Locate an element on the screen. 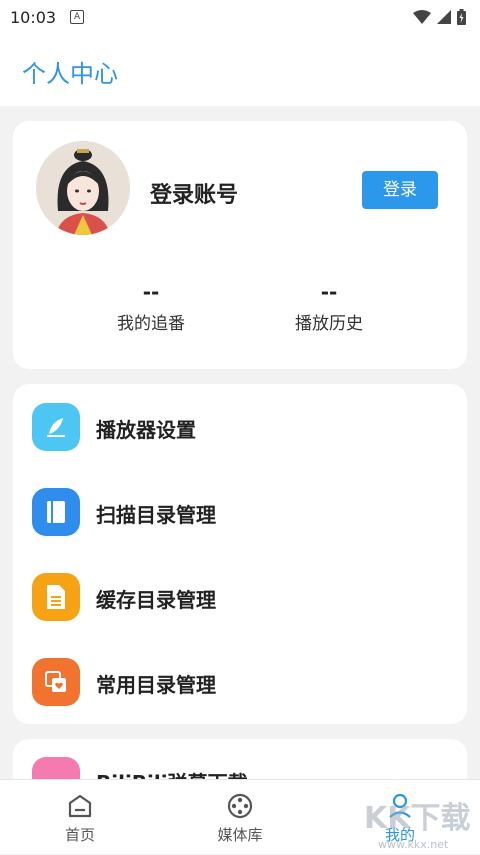  page-title: 个人中心 is located at coordinates (70, 74).